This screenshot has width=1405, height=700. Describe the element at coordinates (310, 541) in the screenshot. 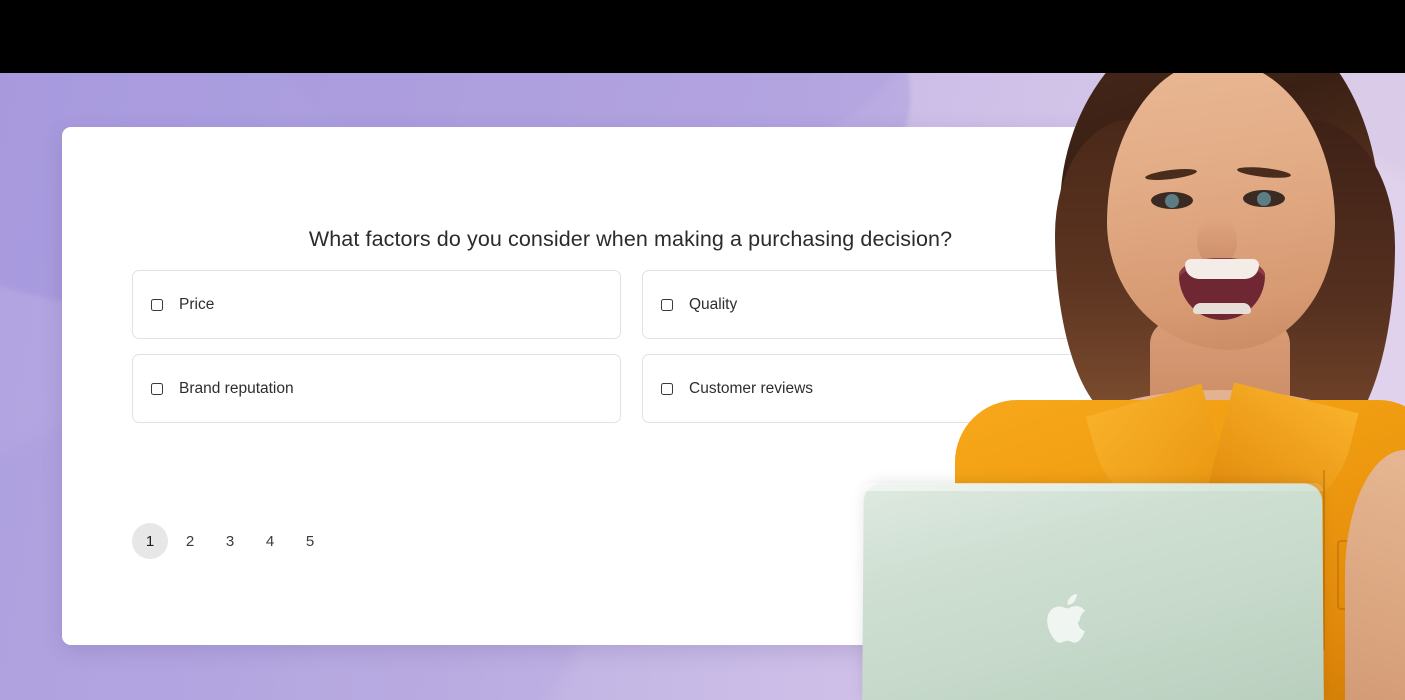

I see `pagination-page-5: 5` at that location.